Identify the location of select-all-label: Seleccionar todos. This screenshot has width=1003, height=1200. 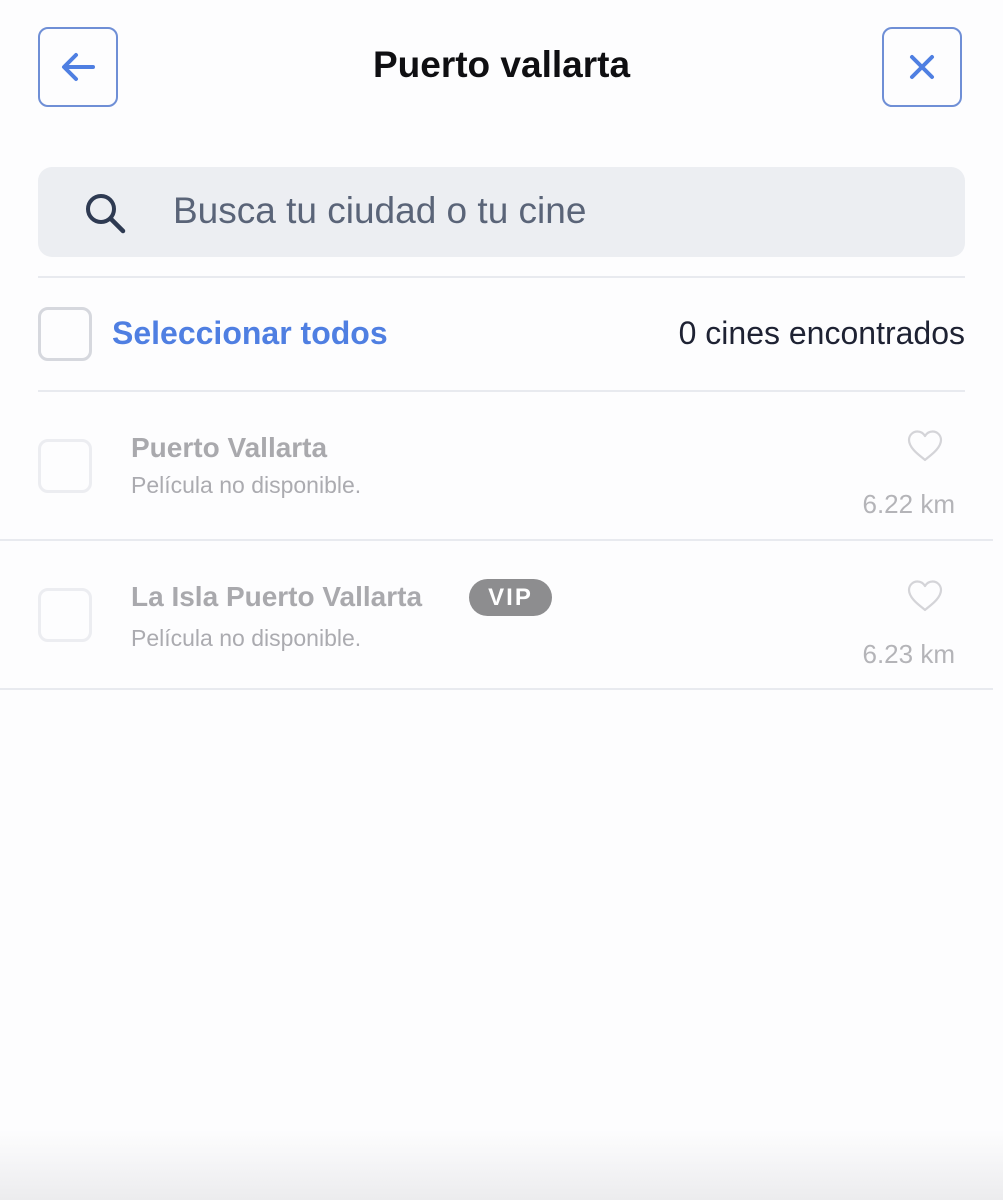
(250, 333).